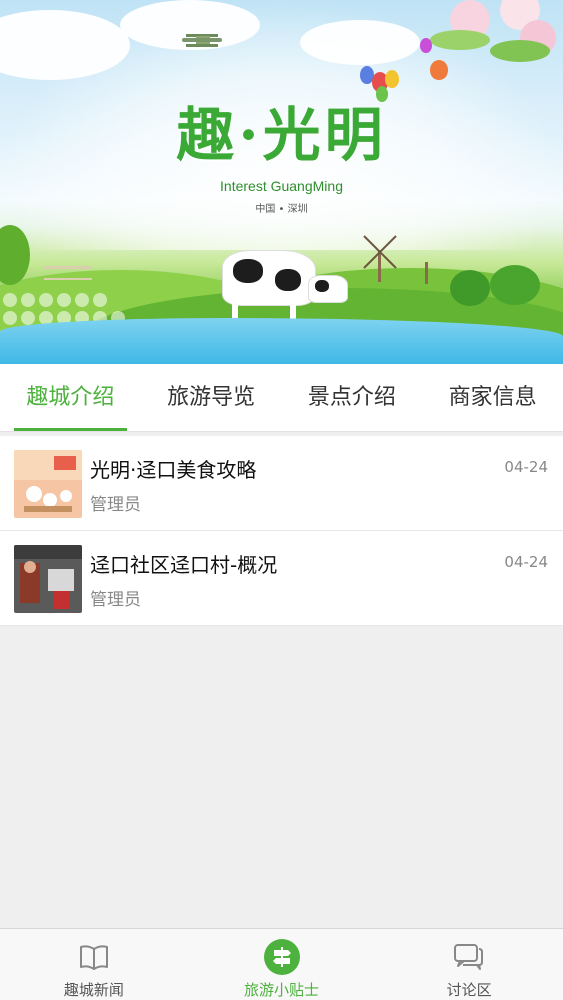 Image resolution: width=563 pixels, height=1000 pixels. What do you see at coordinates (184, 565) in the screenshot?
I see `article-title: 迳口社区迳口村-概况` at bounding box center [184, 565].